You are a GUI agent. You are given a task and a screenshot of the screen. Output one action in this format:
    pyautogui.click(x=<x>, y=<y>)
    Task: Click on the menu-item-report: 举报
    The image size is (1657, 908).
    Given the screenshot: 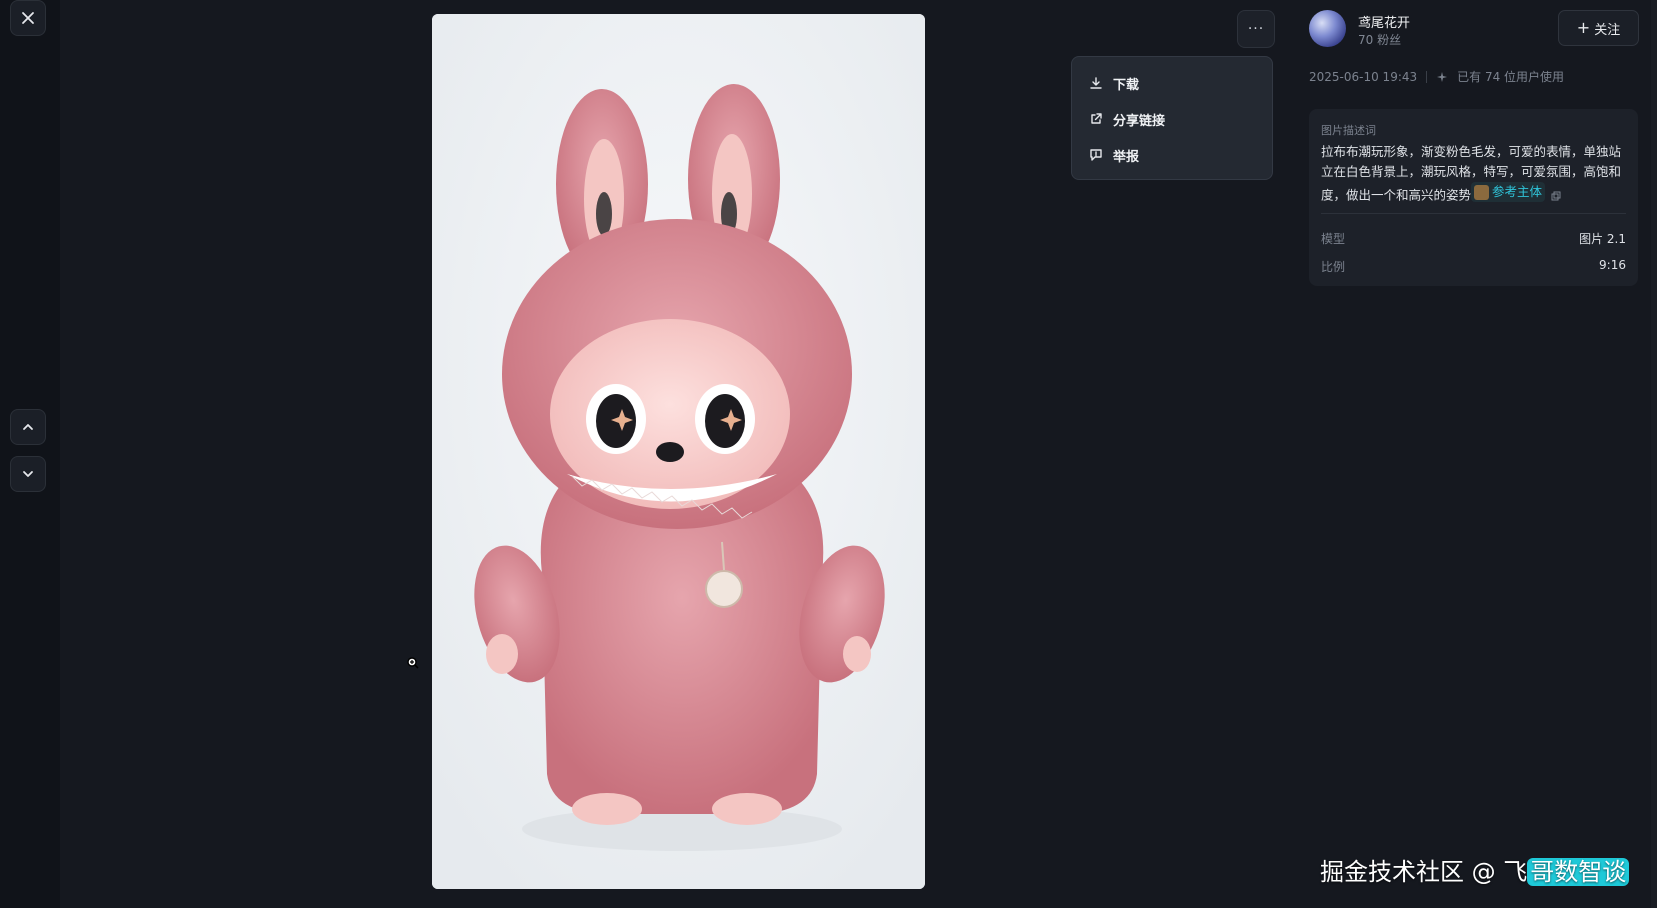 What is the action you would take?
    pyautogui.click(x=1172, y=155)
    